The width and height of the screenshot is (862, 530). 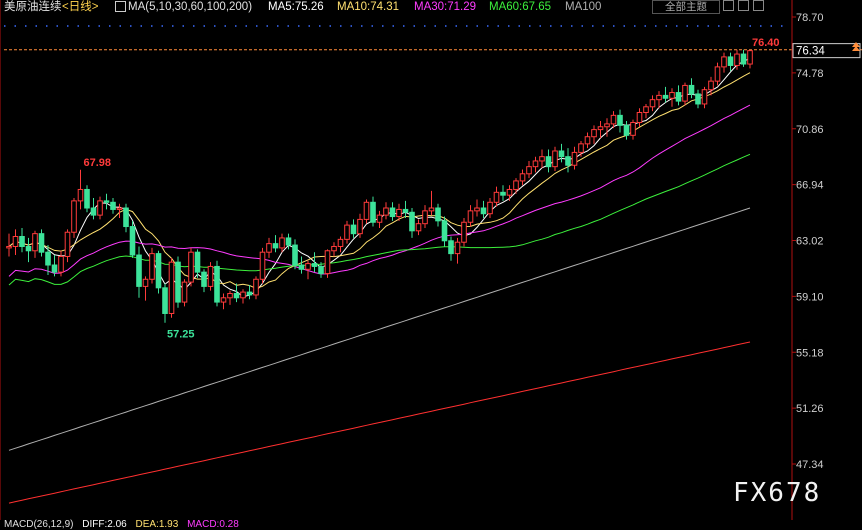 I want to click on period-label: <日线>, so click(x=80, y=7).